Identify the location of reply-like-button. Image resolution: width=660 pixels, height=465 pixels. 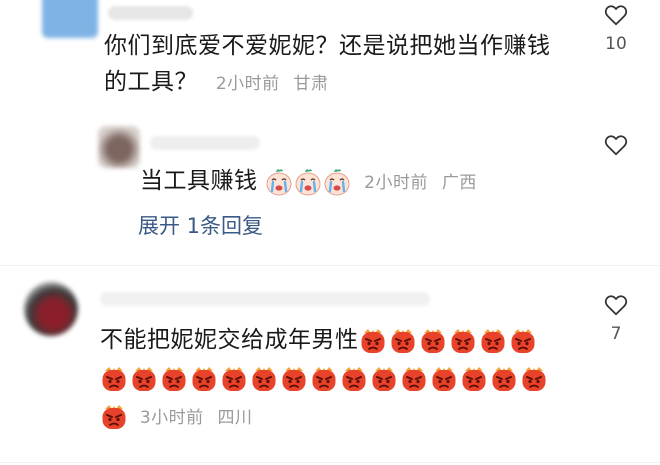
(616, 145).